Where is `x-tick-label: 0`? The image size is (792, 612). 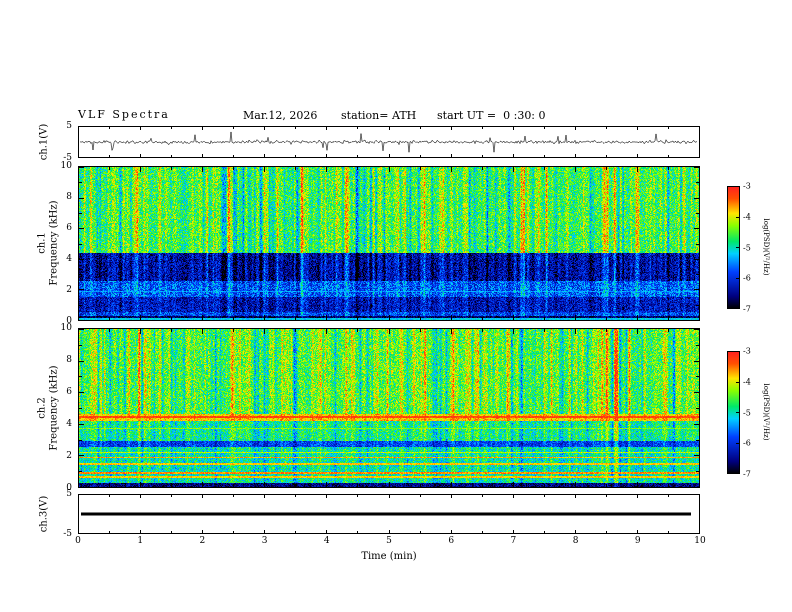
x-tick-label: 0 is located at coordinates (78, 541).